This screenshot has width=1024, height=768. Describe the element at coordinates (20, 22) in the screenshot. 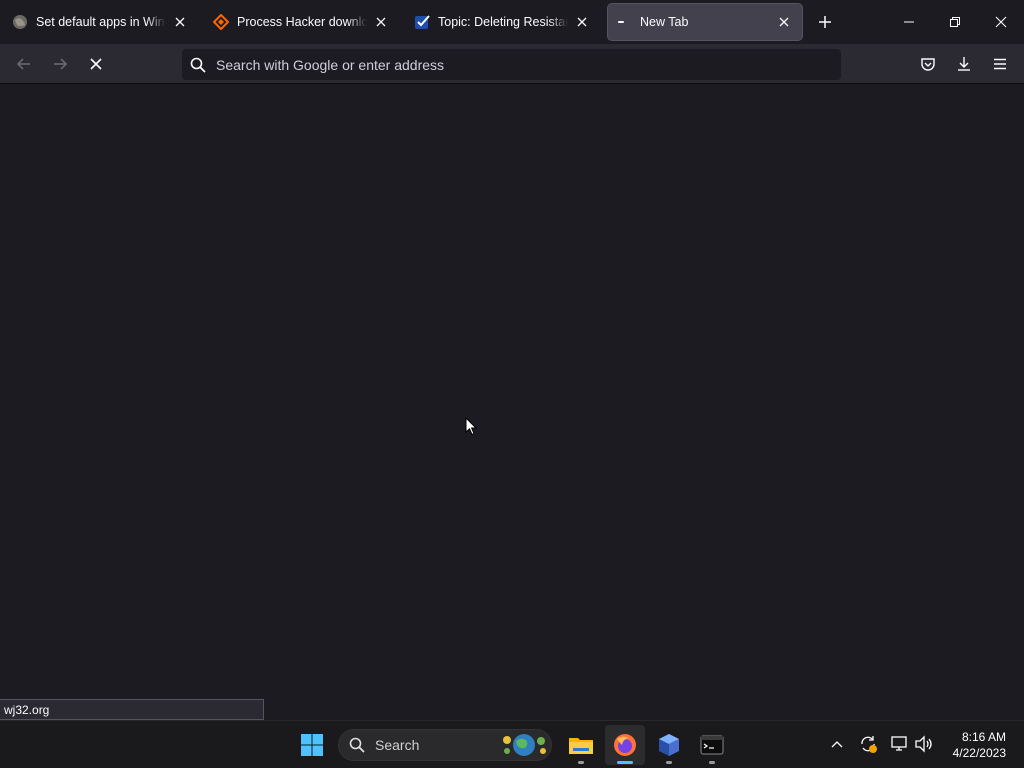

I see `globe-favicon-icon` at that location.